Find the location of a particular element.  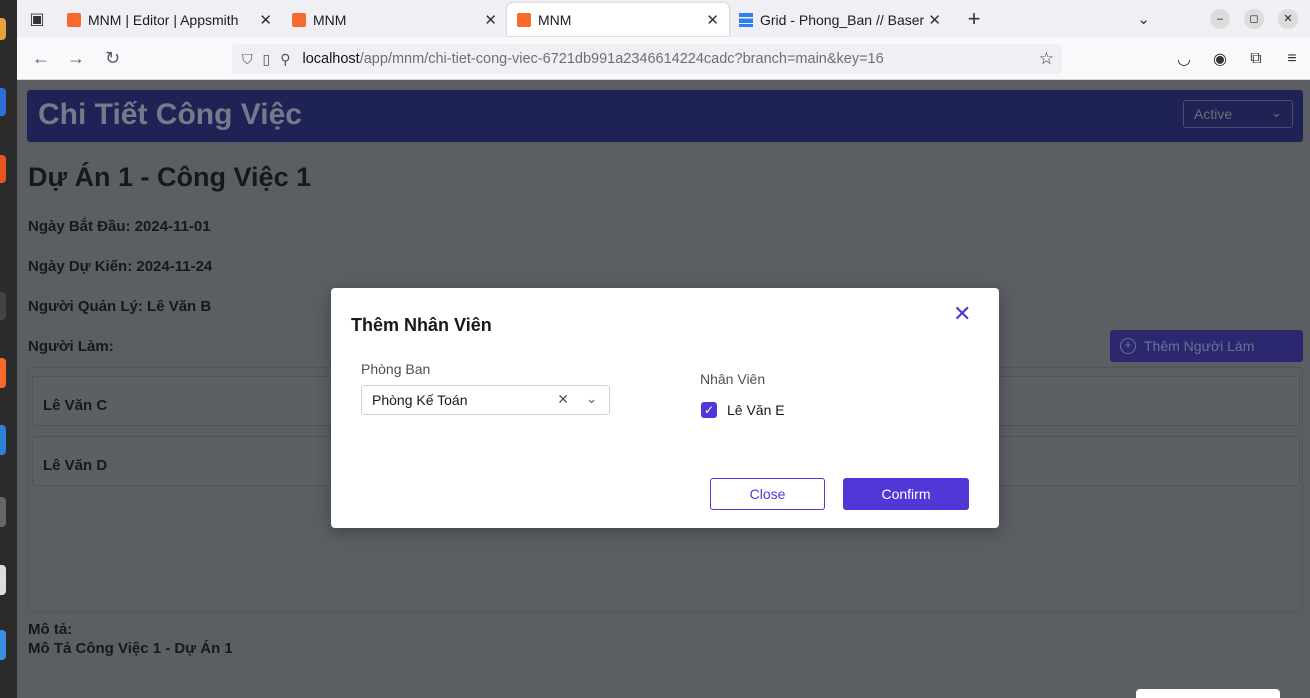

close-button: Close is located at coordinates (767, 494).